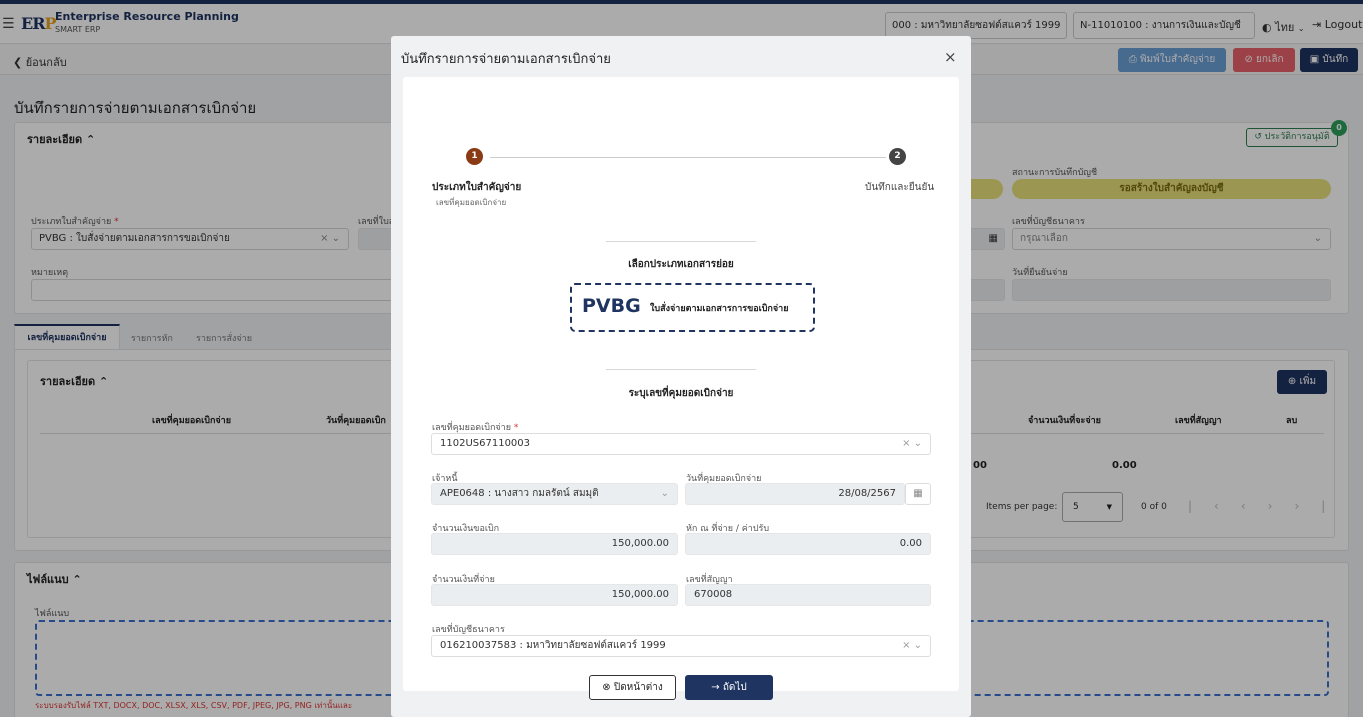 Image resolution: width=1363 pixels, height=717 pixels. I want to click on step-connector, so click(688, 157).